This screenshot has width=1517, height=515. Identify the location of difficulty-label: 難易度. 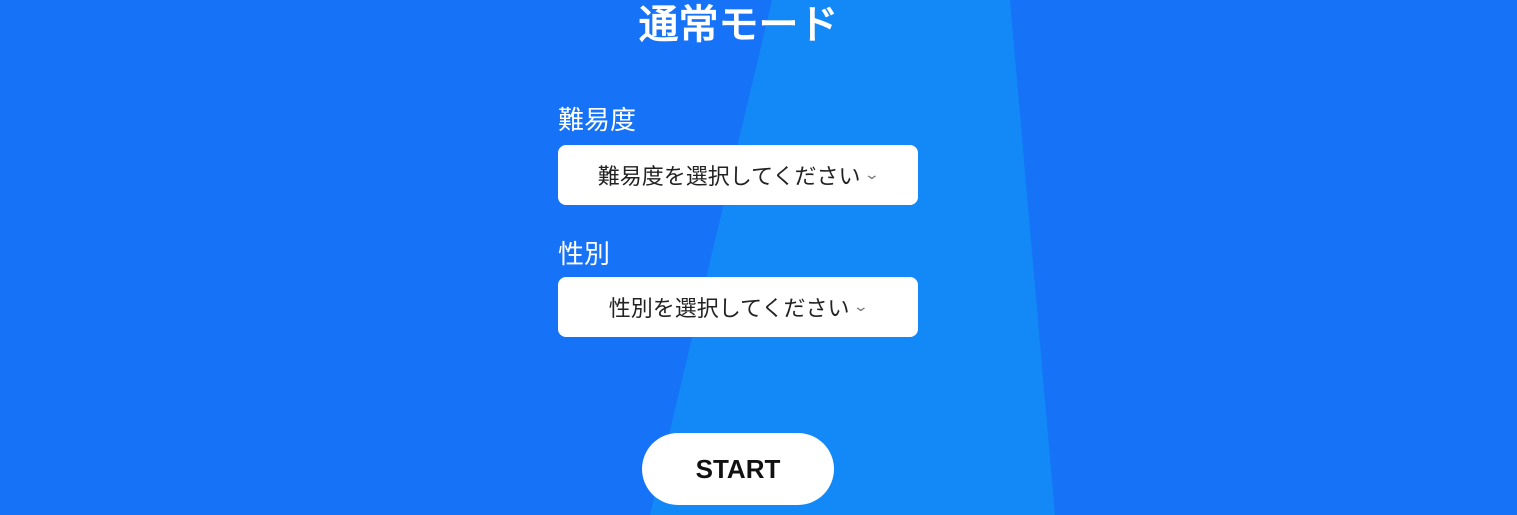
(597, 121).